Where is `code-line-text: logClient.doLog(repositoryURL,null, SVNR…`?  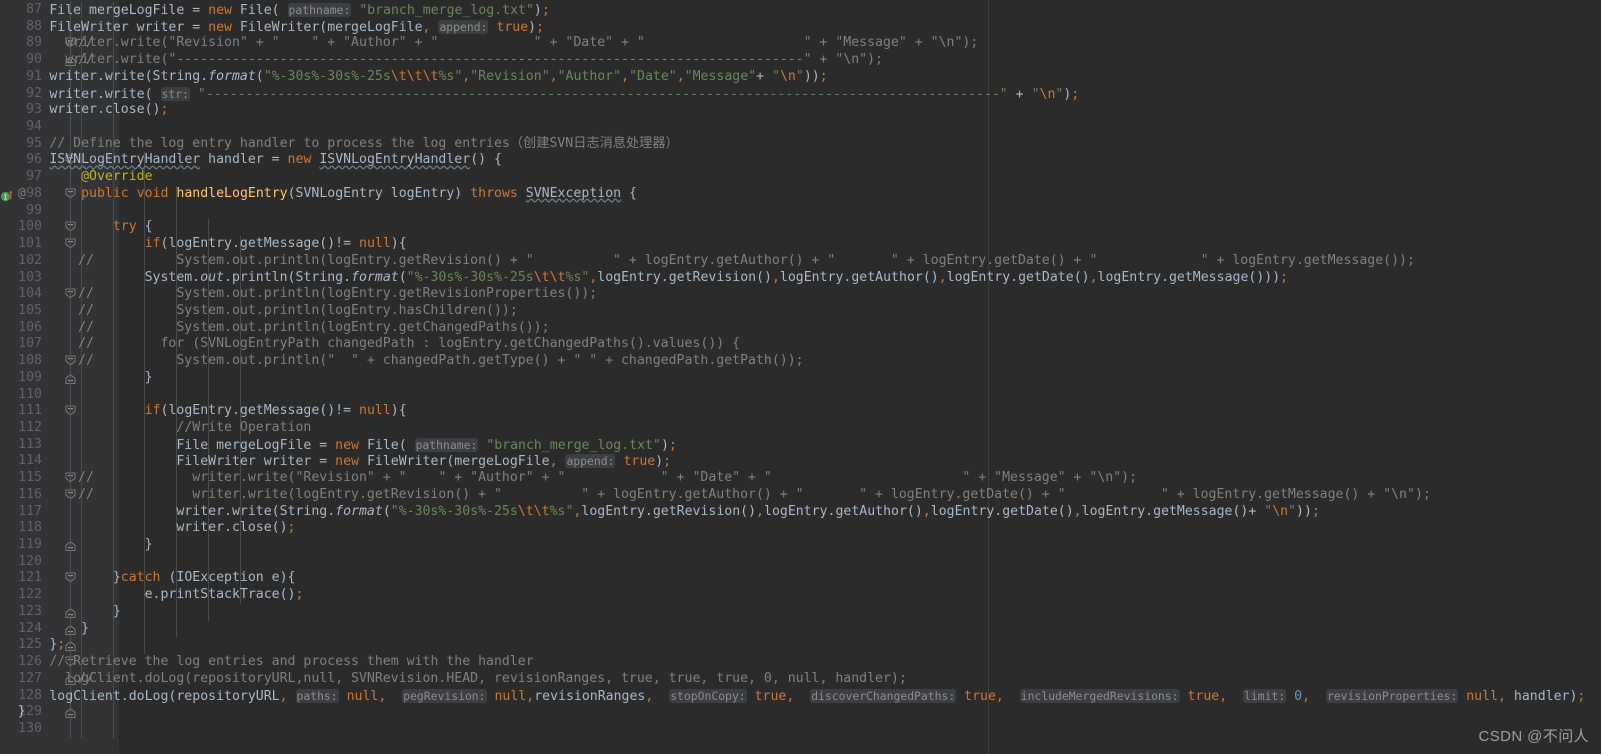 code-line-text: logClient.doLog(repositoryURL,null, SVNR… is located at coordinates (453, 678).